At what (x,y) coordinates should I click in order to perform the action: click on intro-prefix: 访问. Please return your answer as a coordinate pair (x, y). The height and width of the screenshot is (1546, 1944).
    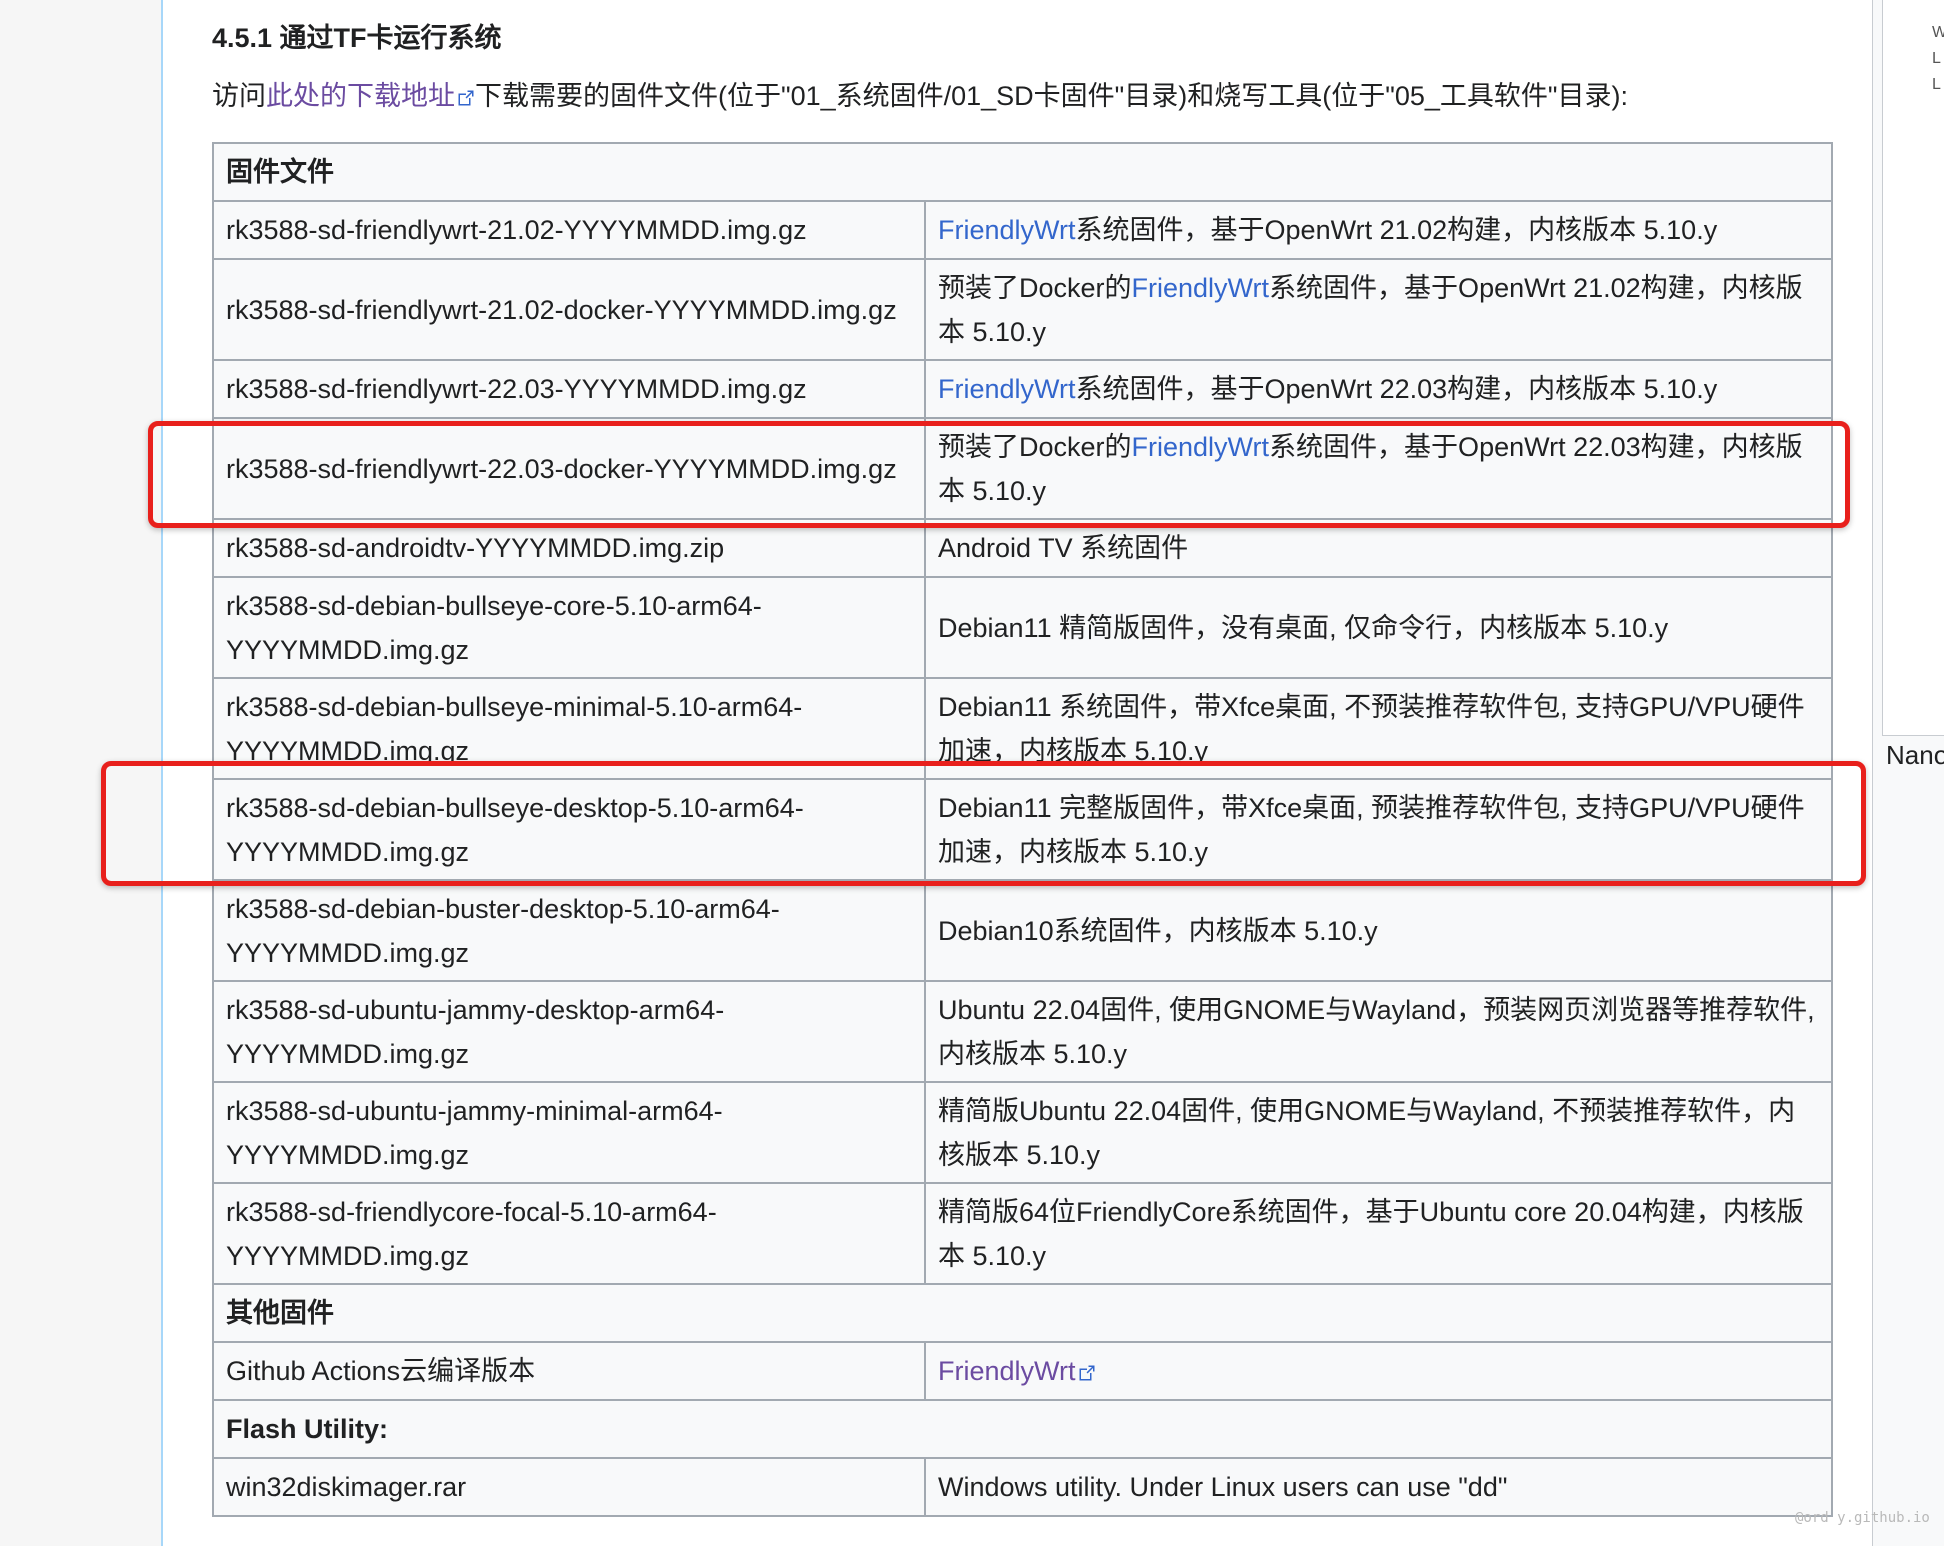
    Looking at the image, I should click on (239, 96).